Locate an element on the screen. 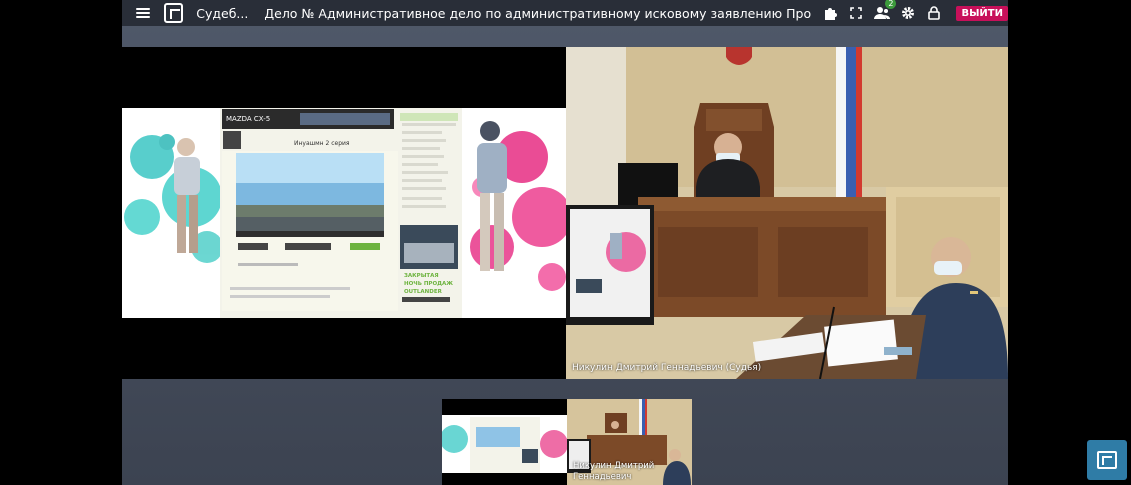 This screenshot has height=485, width=1131. ad-banner-text: MAZDA CX-5 is located at coordinates (248, 119).